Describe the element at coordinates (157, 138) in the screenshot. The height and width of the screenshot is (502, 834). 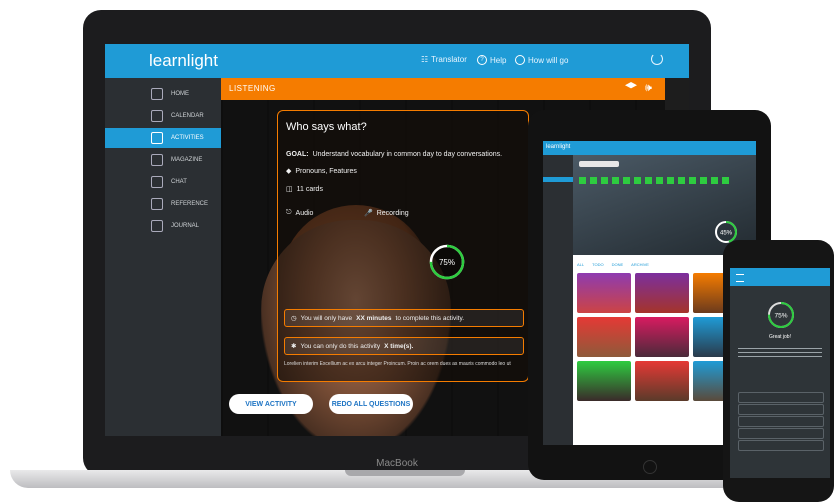
I see `activities-icon` at that location.